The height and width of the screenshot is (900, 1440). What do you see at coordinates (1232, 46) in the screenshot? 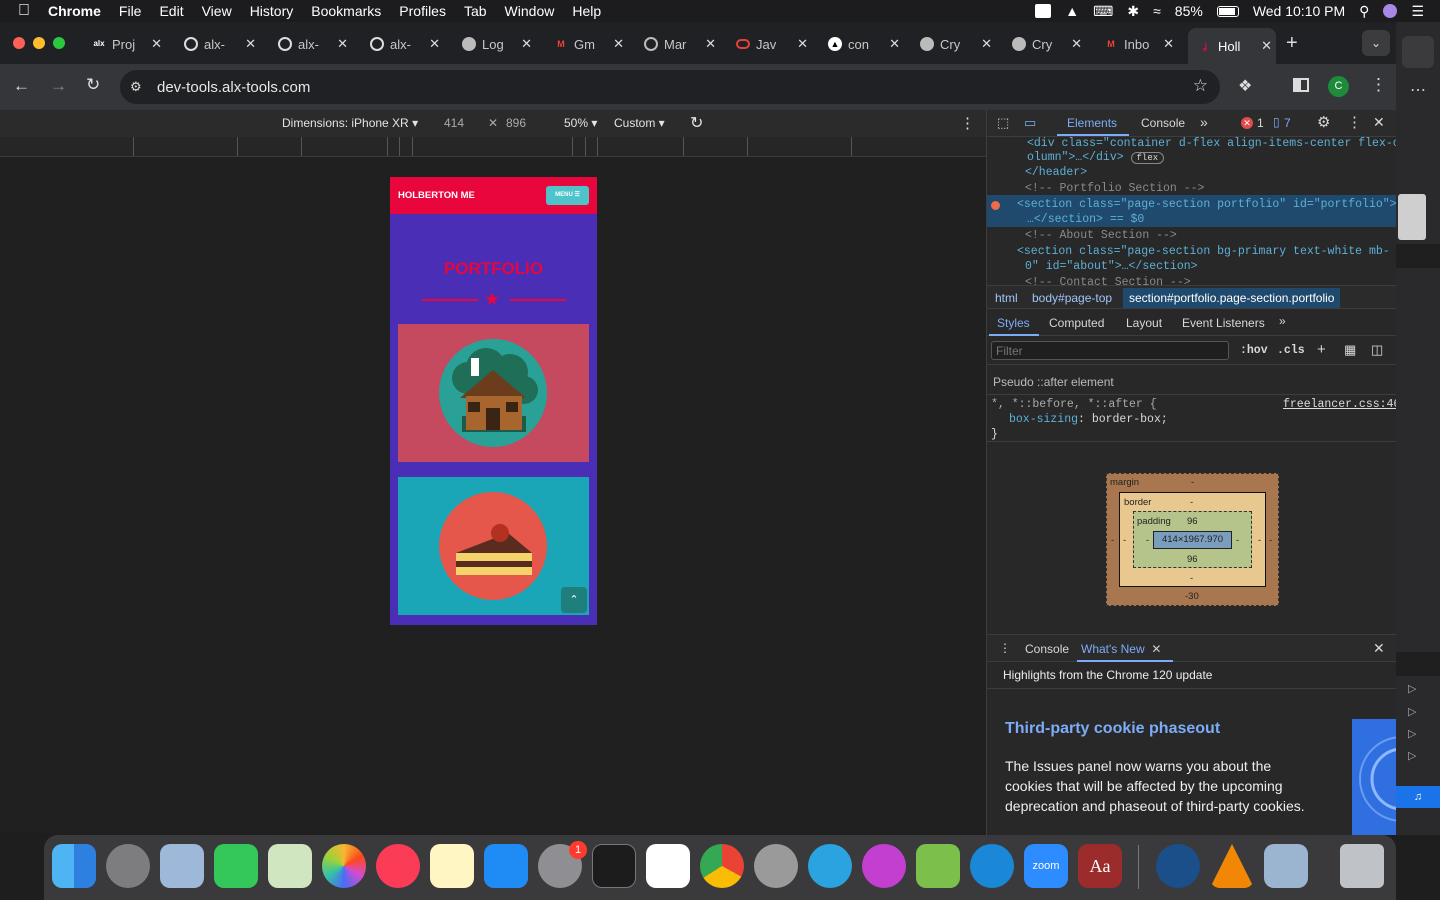
I see `tab-12-active: ʝ Holl ✕` at bounding box center [1232, 46].